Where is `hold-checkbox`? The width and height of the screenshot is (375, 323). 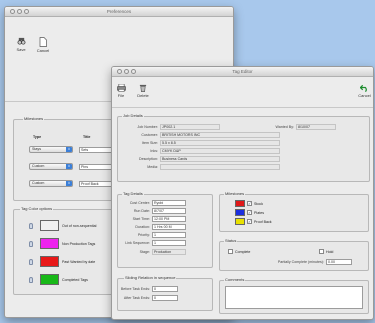
hold-checkbox is located at coordinates (321, 251).